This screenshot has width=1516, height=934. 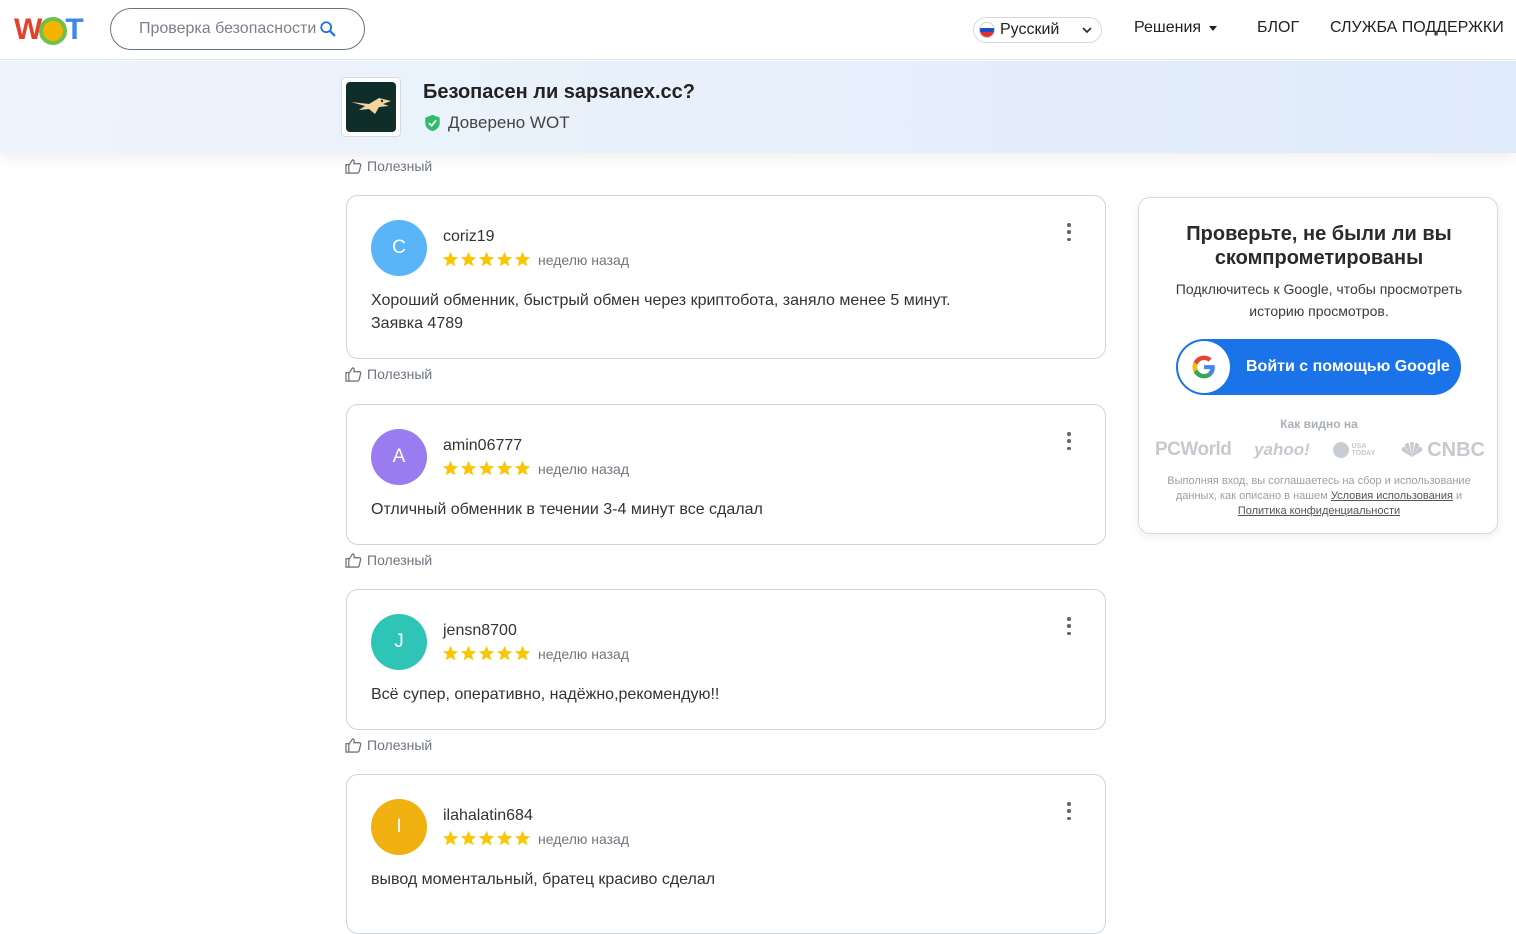 What do you see at coordinates (1193, 449) in the screenshot?
I see `pcworld-logo: PCWorld` at bounding box center [1193, 449].